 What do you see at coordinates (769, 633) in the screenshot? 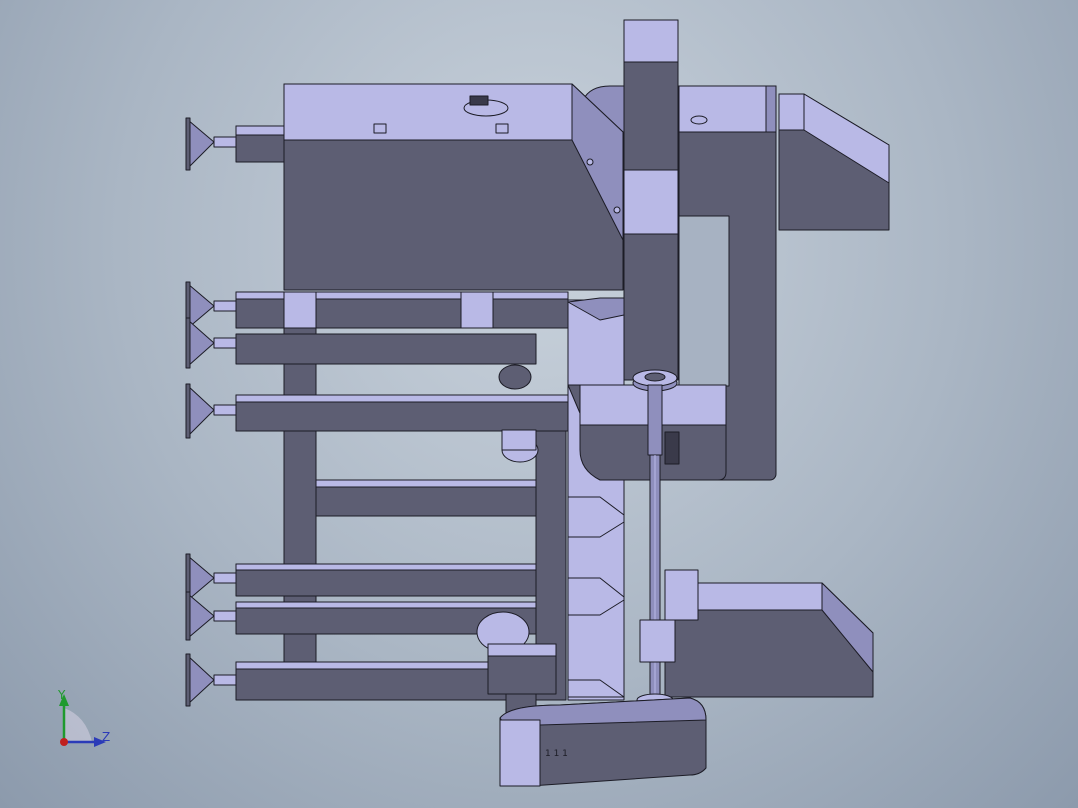
I see `bottom-right-hopper` at bounding box center [769, 633].